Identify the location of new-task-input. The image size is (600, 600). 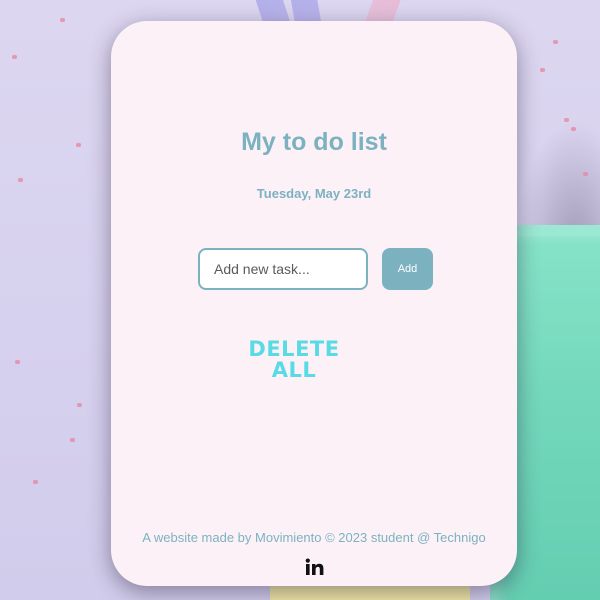
(283, 269).